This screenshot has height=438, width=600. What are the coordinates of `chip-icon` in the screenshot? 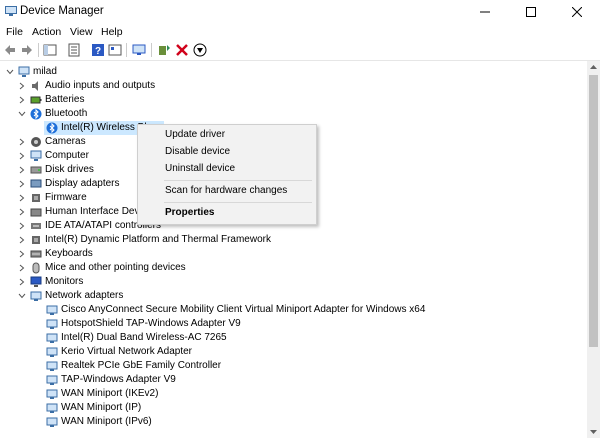 It's located at (36, 240).